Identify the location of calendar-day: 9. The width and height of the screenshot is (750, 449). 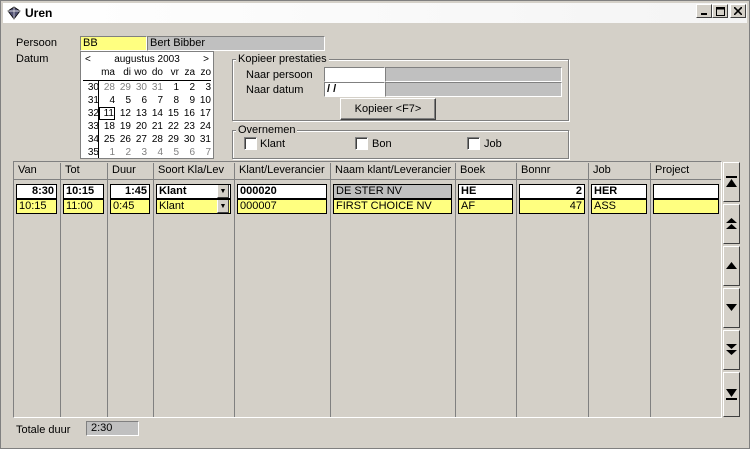
(187, 100).